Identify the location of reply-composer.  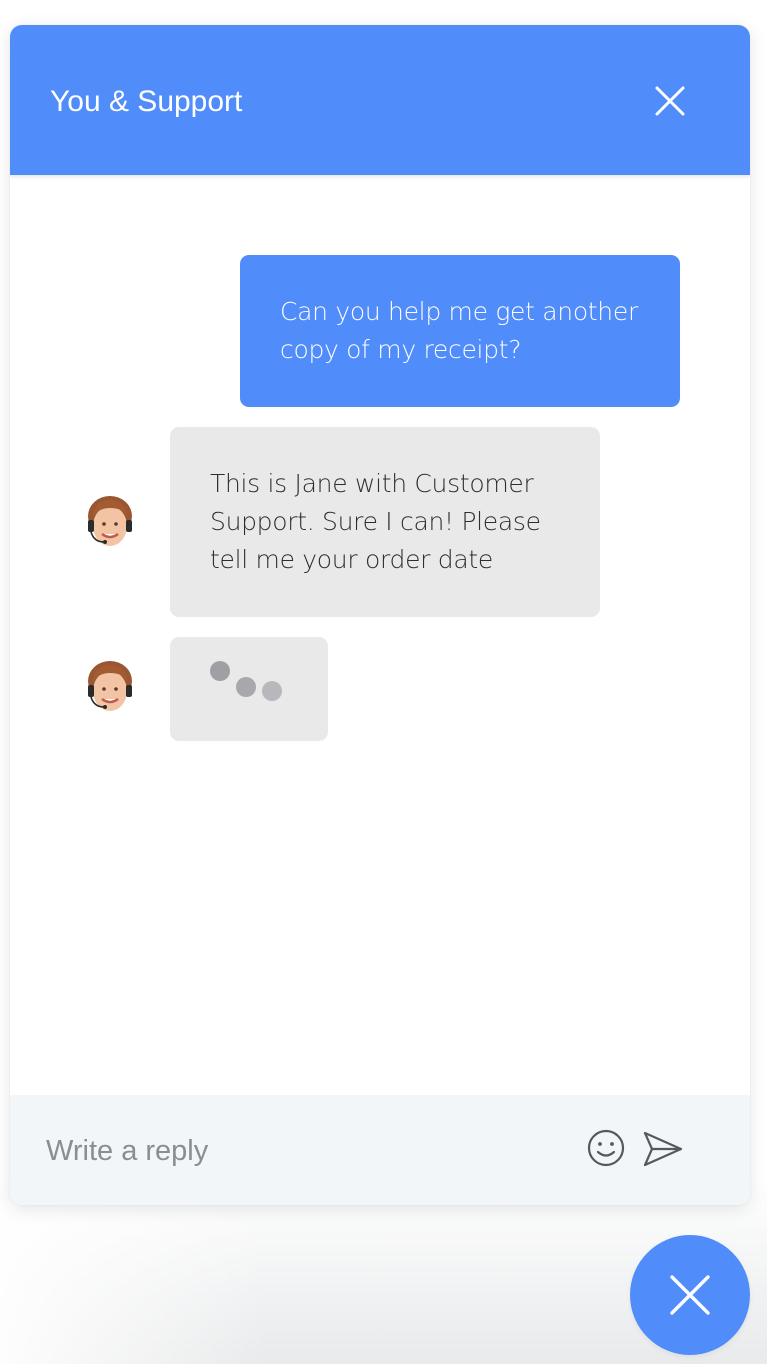
(380, 1150).